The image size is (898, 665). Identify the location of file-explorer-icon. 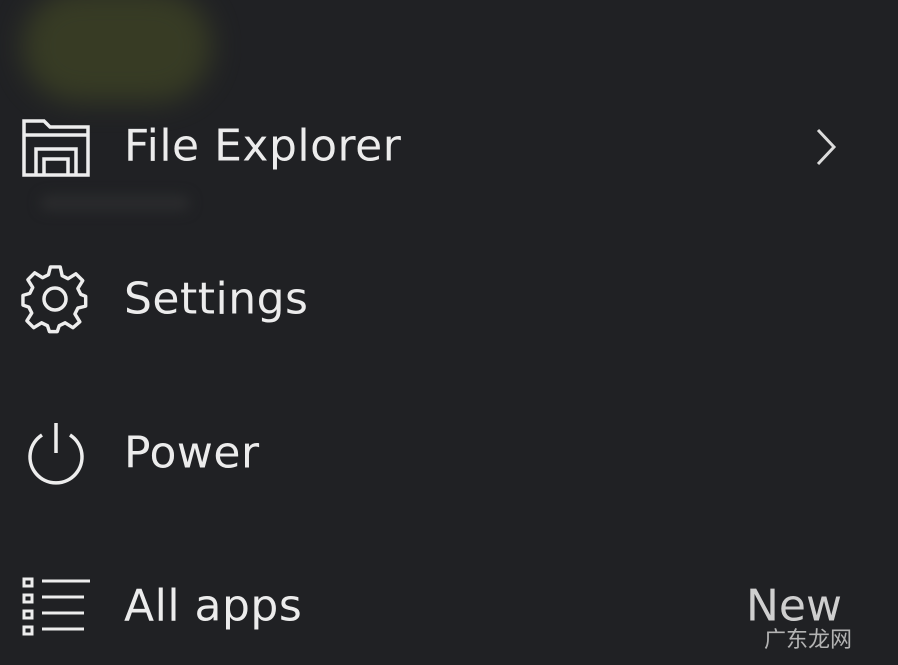
(56, 147).